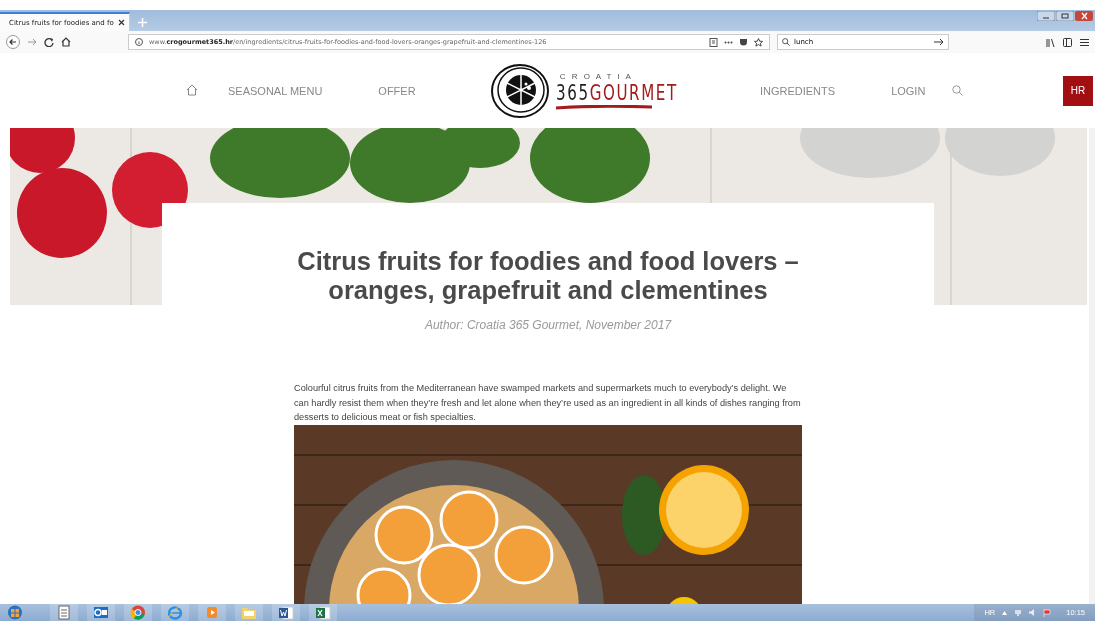  I want to click on logo-wordmark: GOURMET, so click(633, 92).